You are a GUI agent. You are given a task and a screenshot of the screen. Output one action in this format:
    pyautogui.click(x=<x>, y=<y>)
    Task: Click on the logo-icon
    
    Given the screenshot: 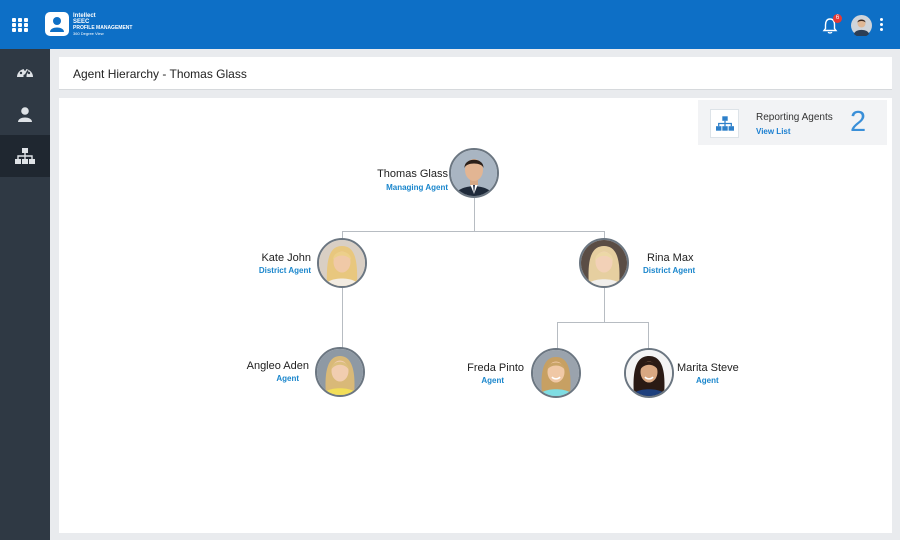 What is the action you would take?
    pyautogui.click(x=57, y=24)
    